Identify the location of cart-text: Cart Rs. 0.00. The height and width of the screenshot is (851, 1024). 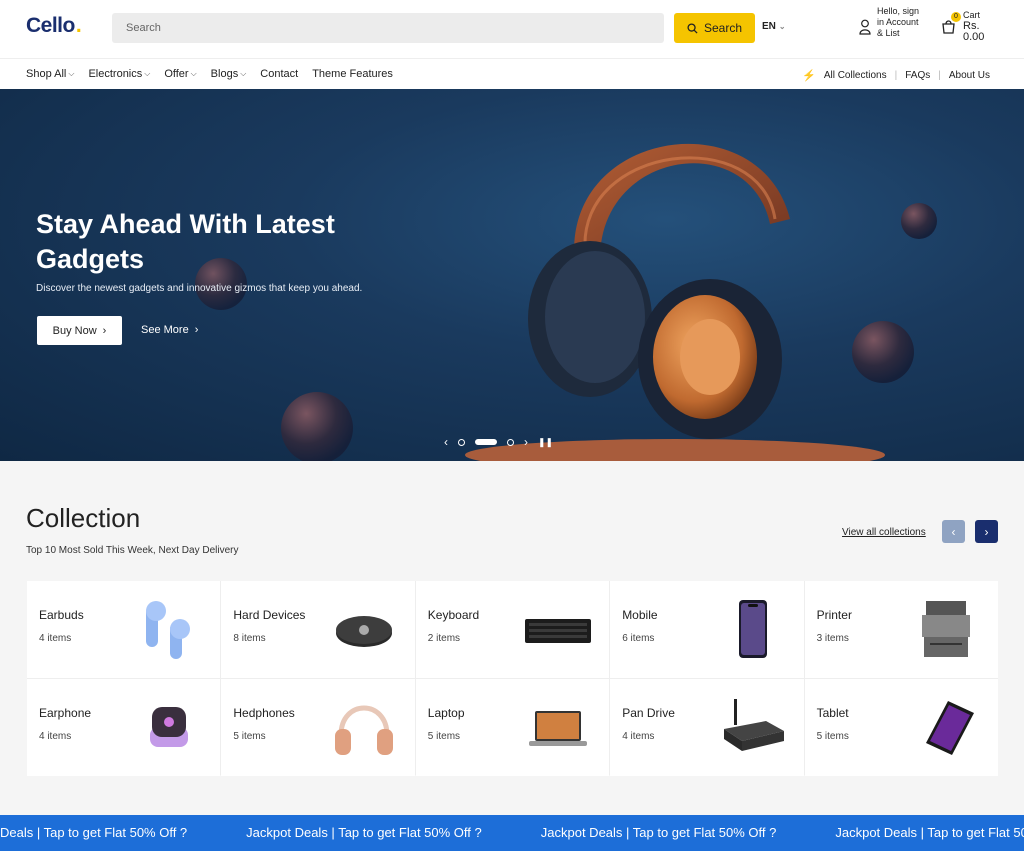
(976, 26).